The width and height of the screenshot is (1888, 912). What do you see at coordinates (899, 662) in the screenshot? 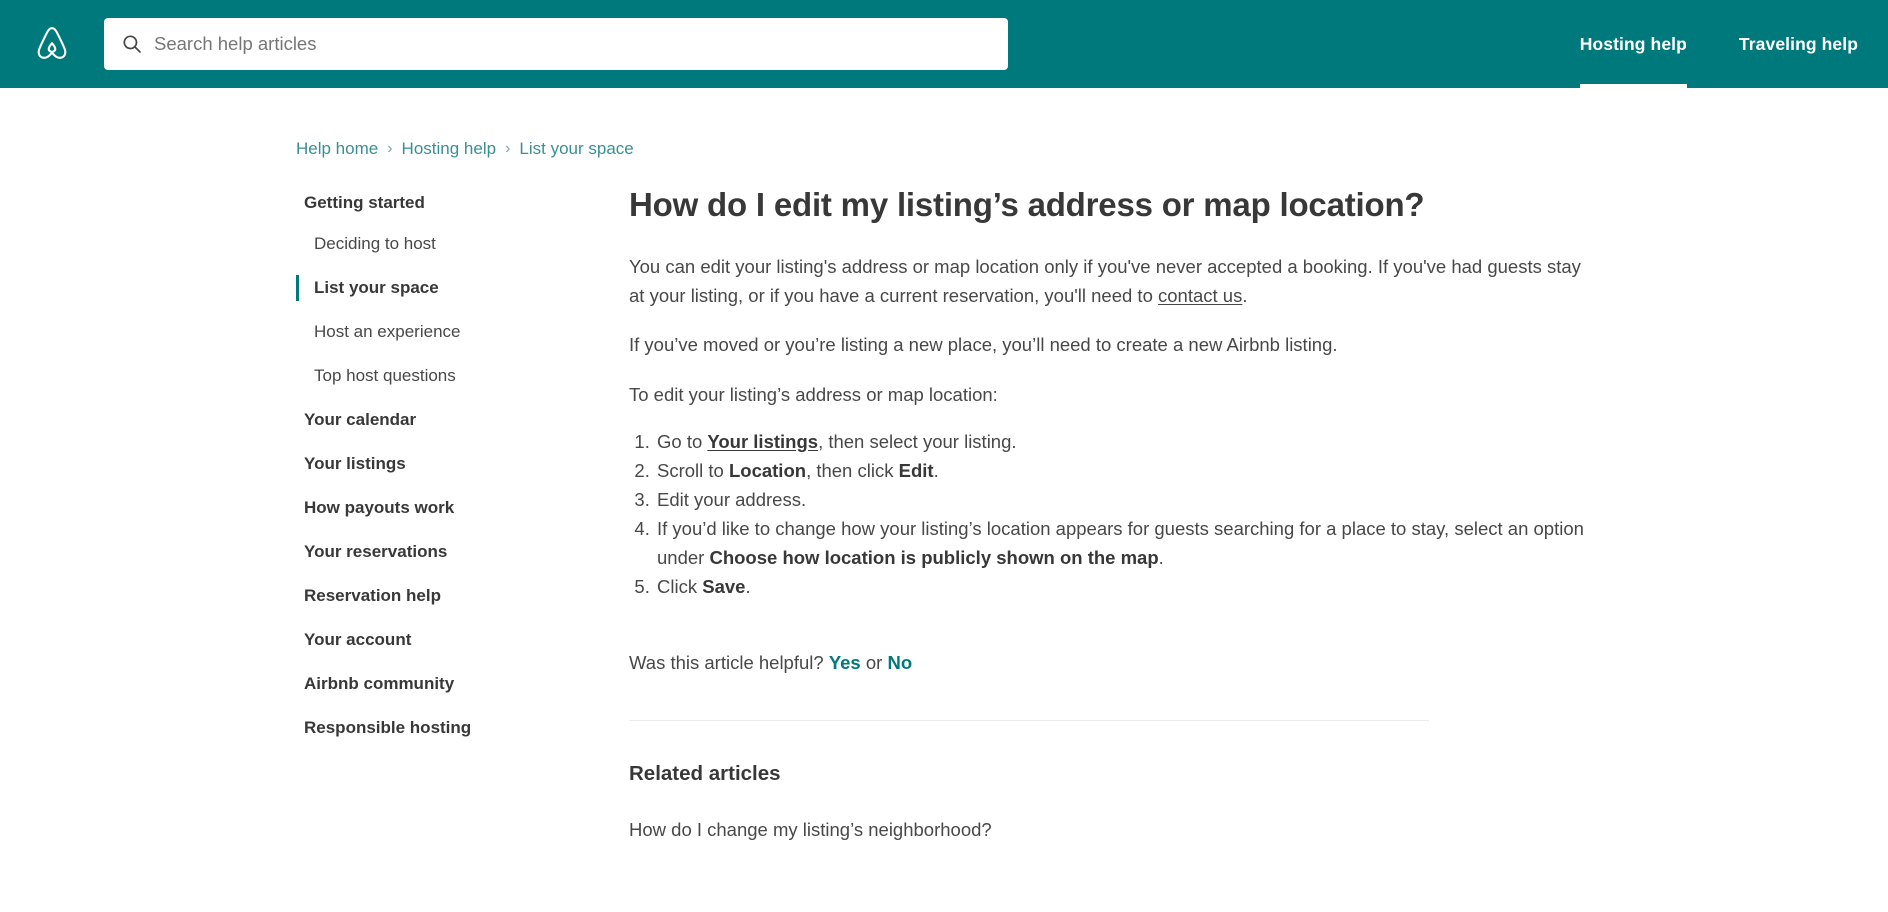
I see `feedback-no-button: No` at bounding box center [899, 662].